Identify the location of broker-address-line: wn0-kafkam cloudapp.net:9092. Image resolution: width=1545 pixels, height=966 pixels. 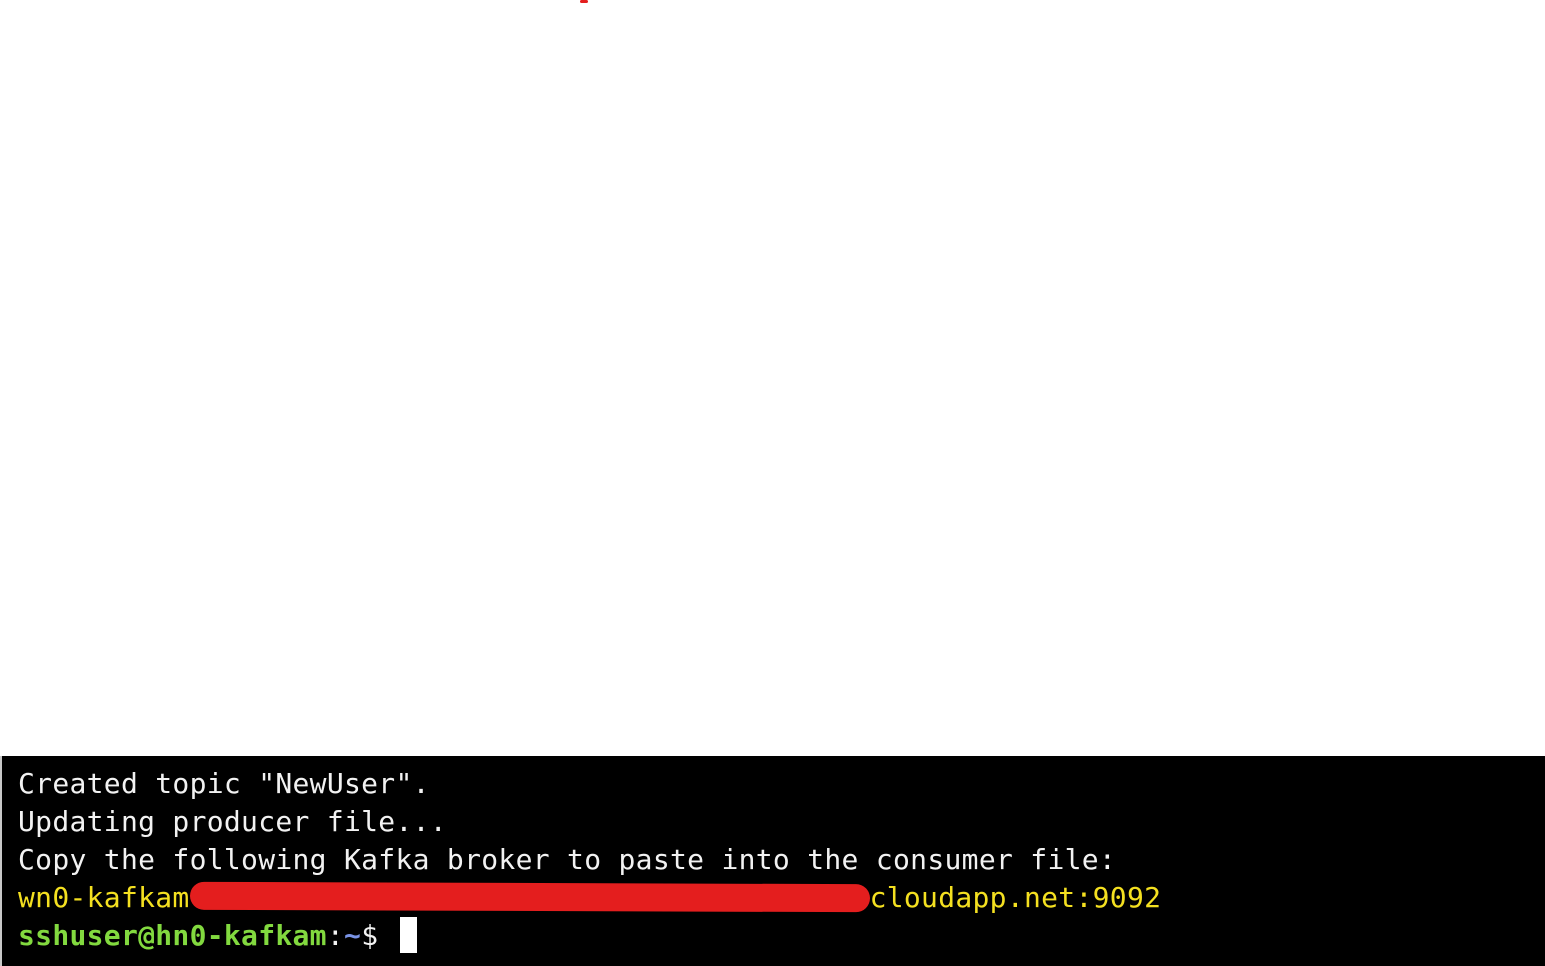
(589, 898).